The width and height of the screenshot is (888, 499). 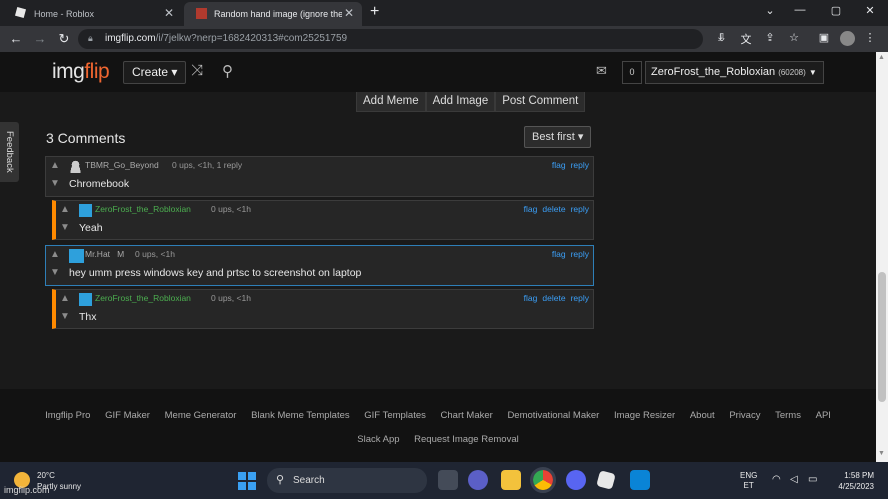 What do you see at coordinates (201, 415) in the screenshot?
I see `footer-link: Meme Generator` at bounding box center [201, 415].